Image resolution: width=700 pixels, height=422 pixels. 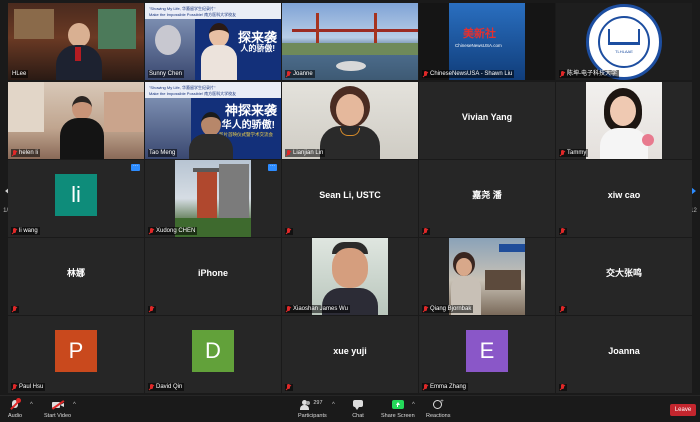 What do you see at coordinates (624, 120) in the screenshot?
I see `video-tile-tammy: Tammy` at bounding box center [624, 120].